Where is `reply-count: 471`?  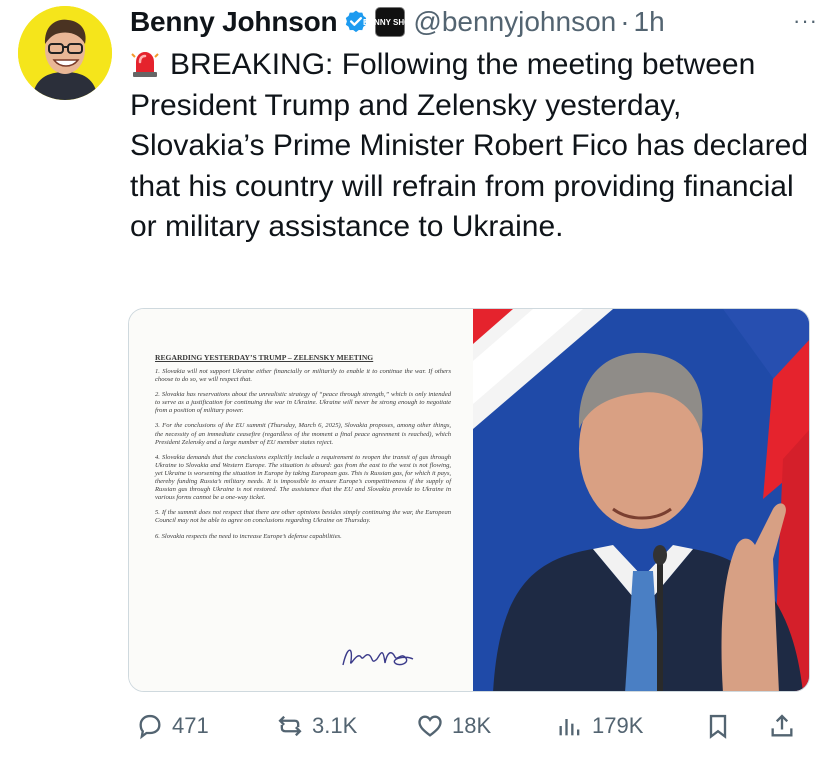
reply-count: 471 is located at coordinates (190, 725).